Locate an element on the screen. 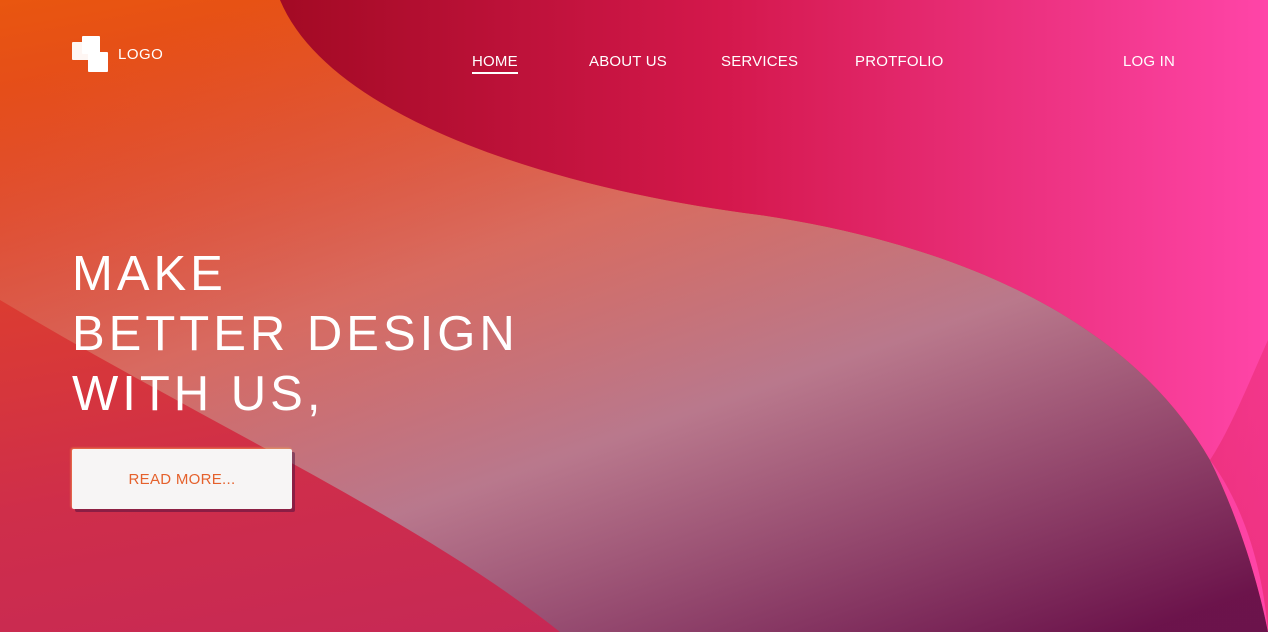  nav-home-link: HOME is located at coordinates (495, 63).